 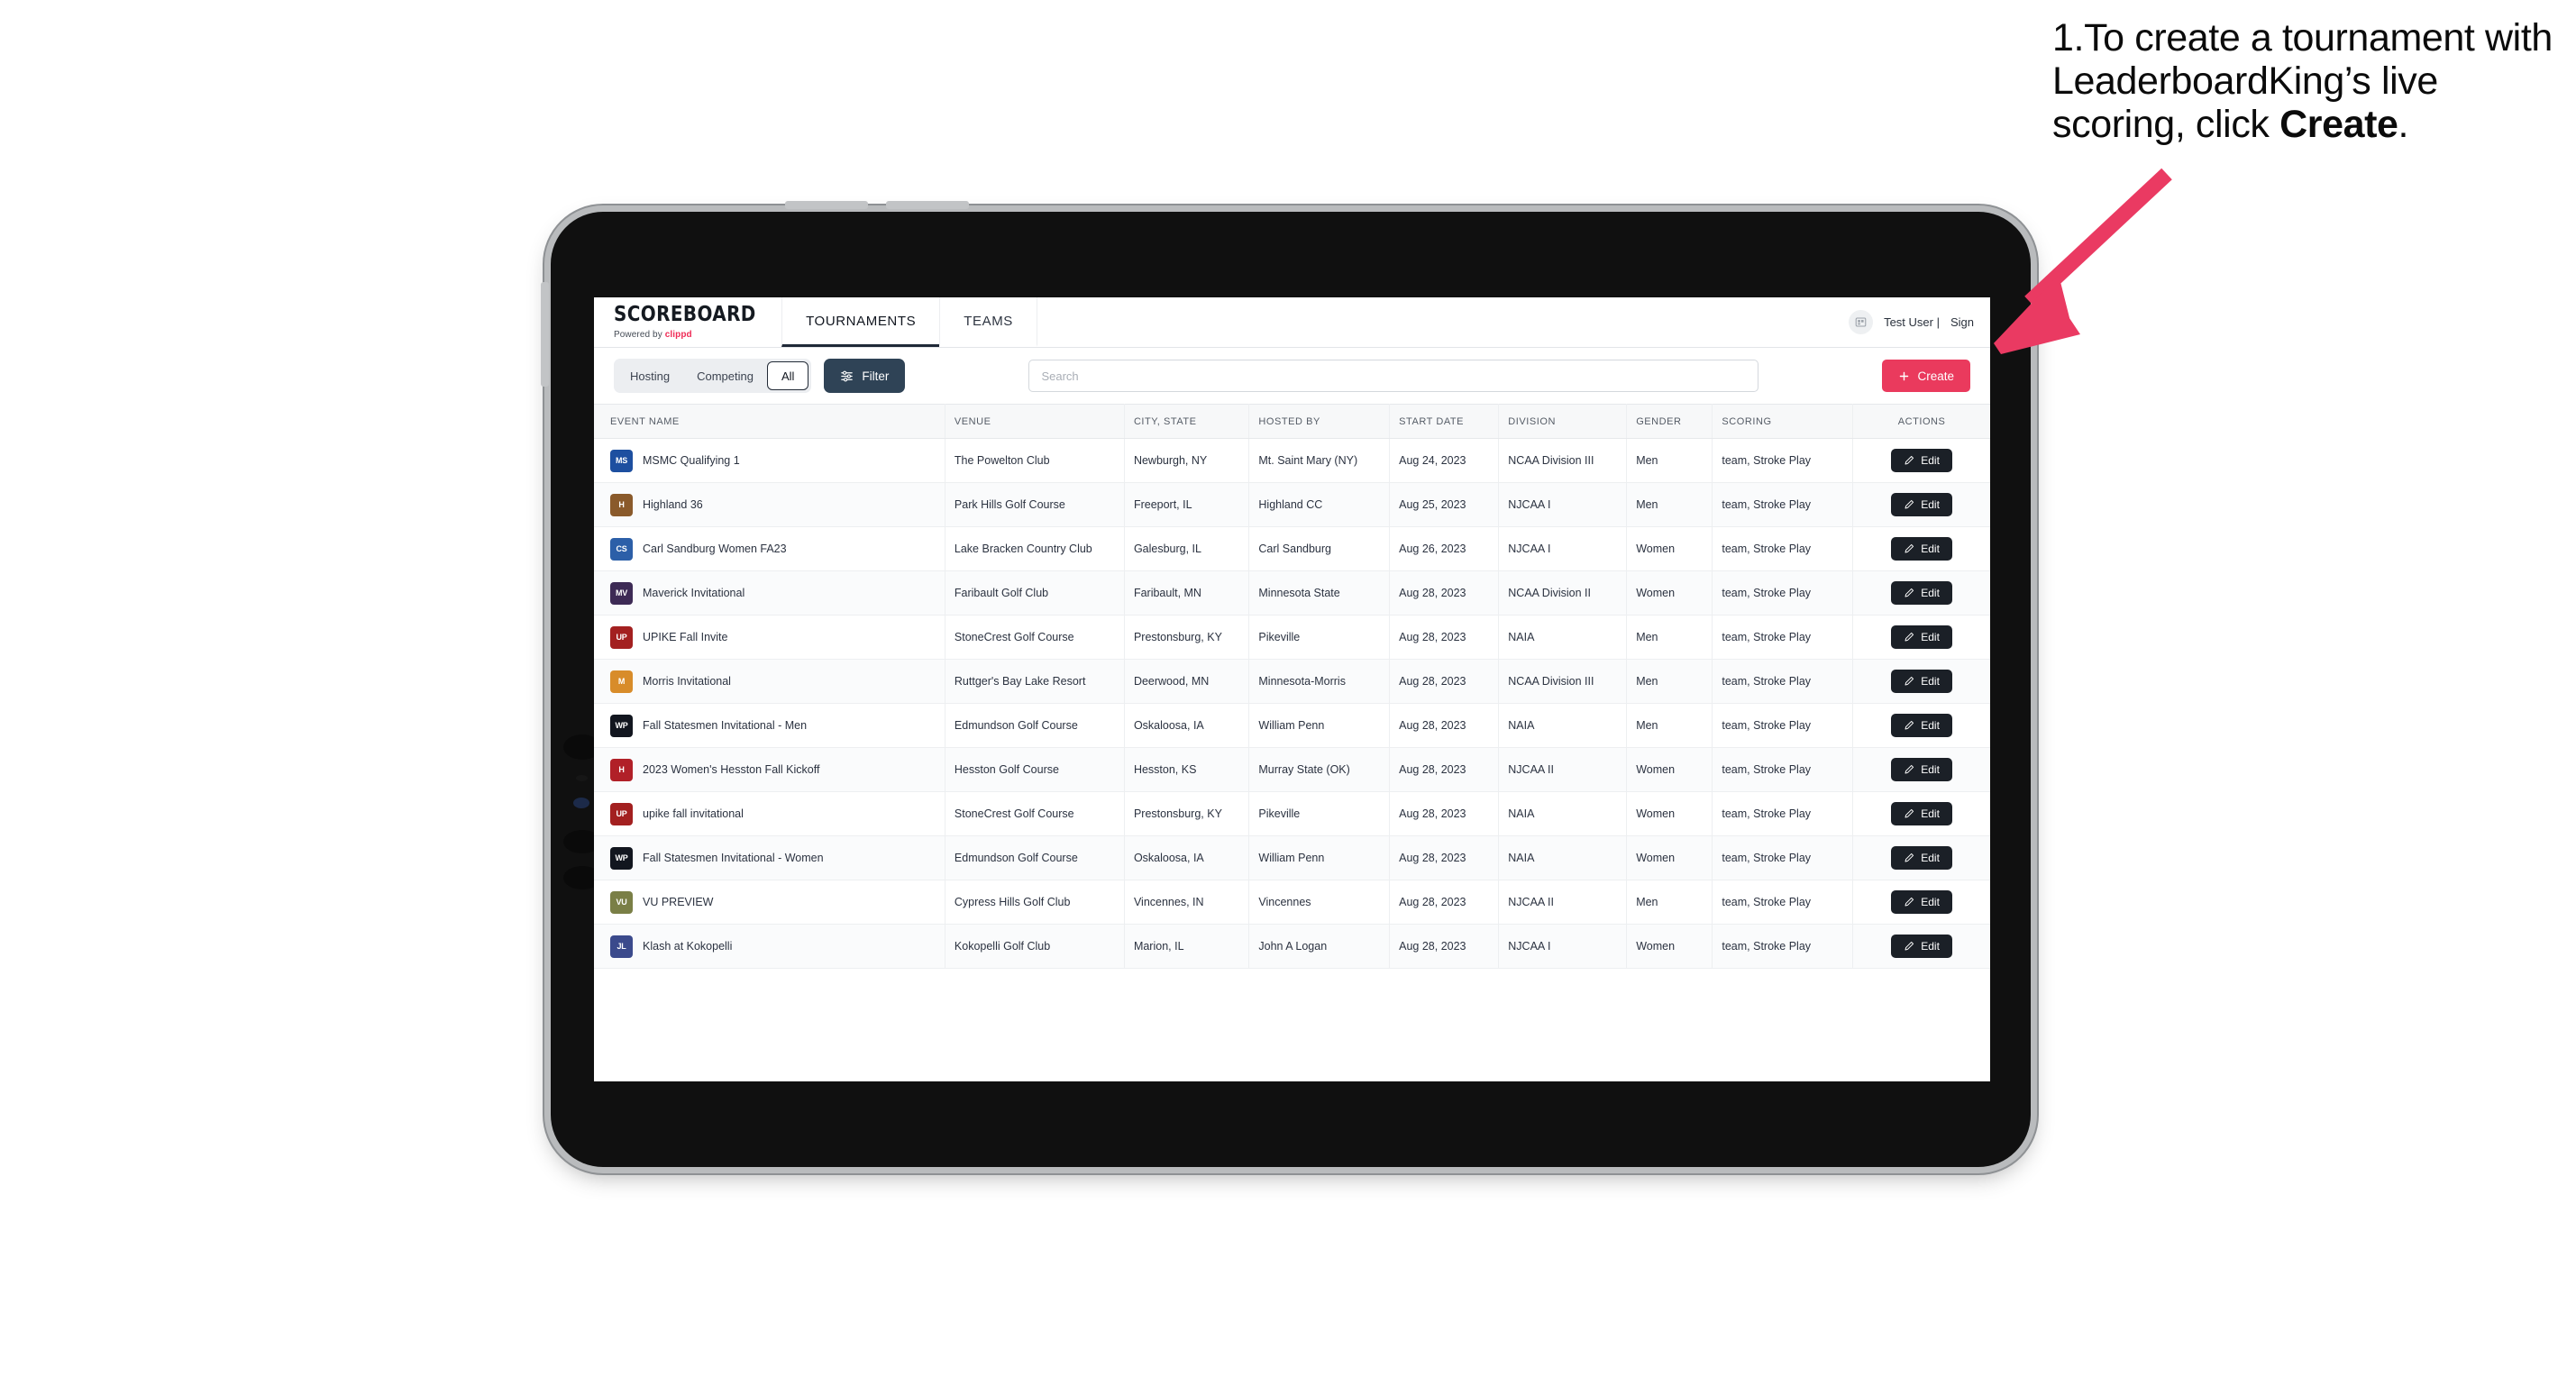 What do you see at coordinates (1035, 681) in the screenshot?
I see `cell-venue: Ruttger's Bay Lake Resort` at bounding box center [1035, 681].